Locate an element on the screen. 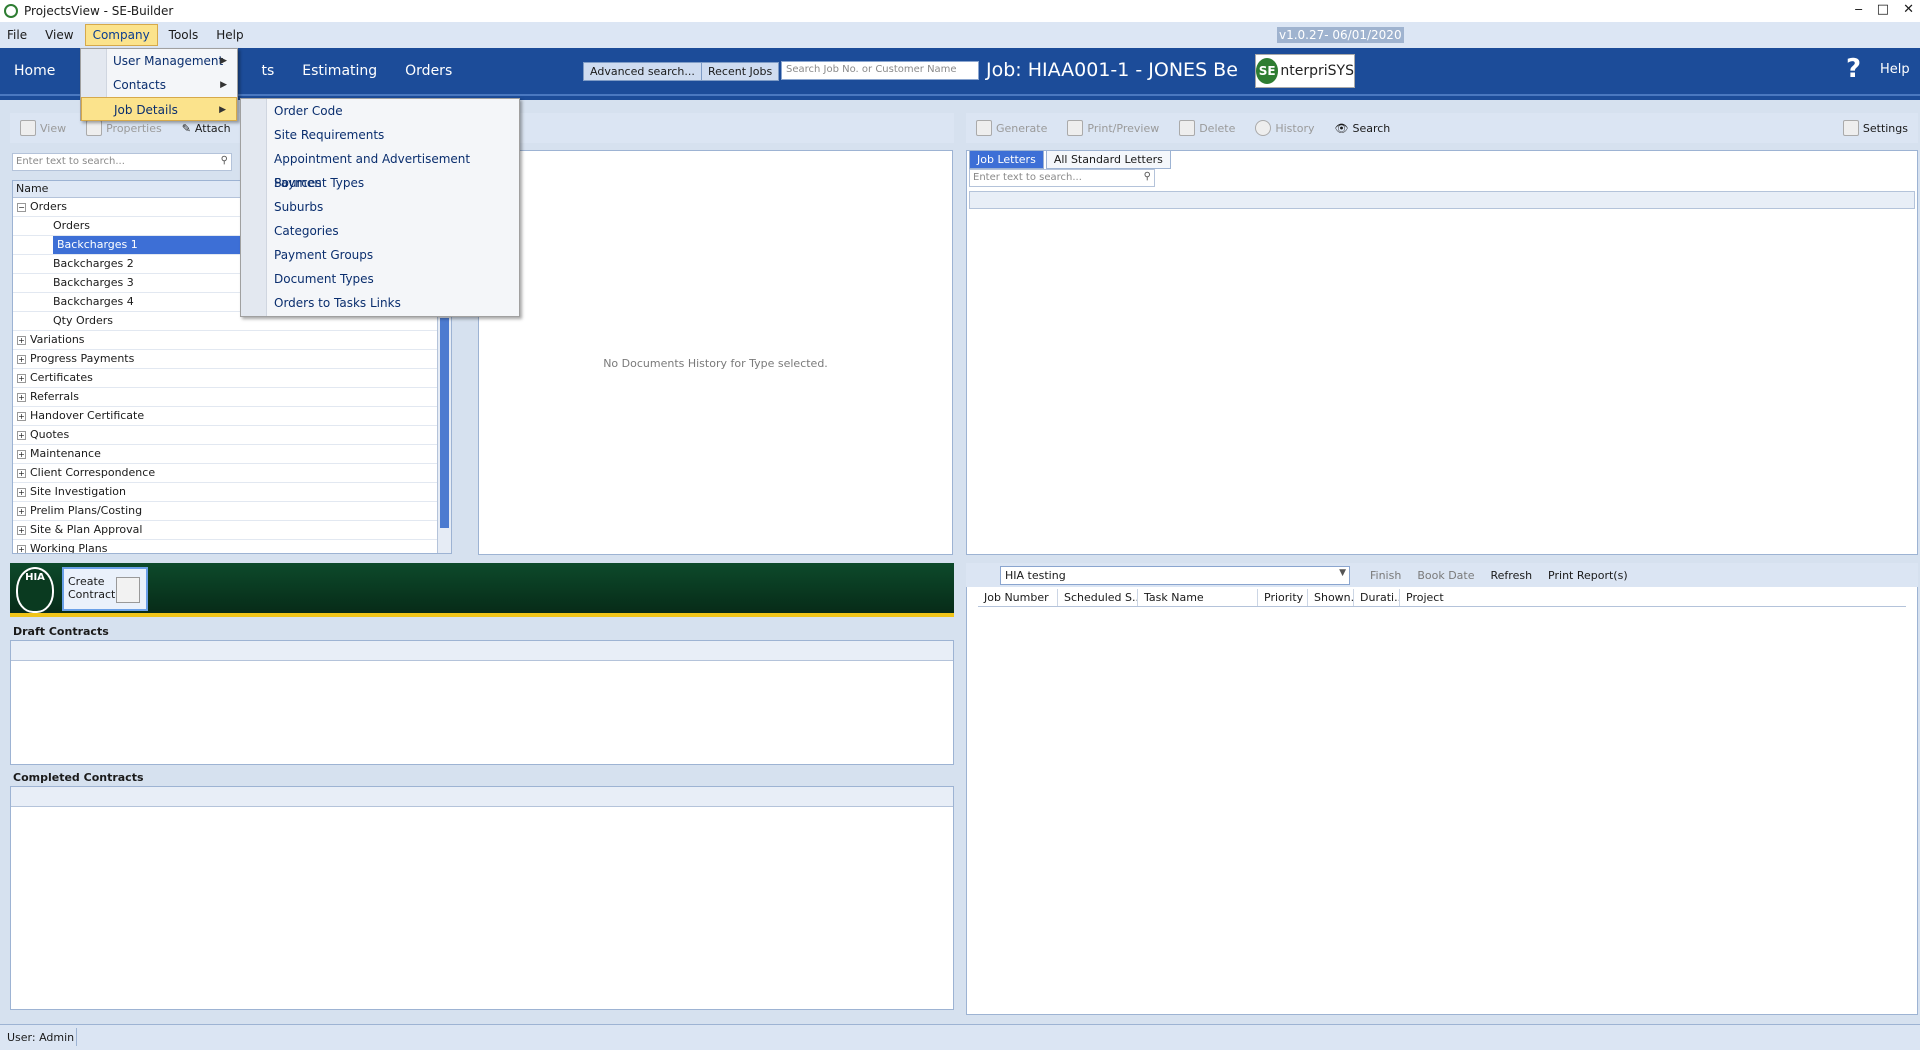 This screenshot has height=1050, width=1920. version-label: v1.0.27- 06/01/2020 is located at coordinates (1340, 35).